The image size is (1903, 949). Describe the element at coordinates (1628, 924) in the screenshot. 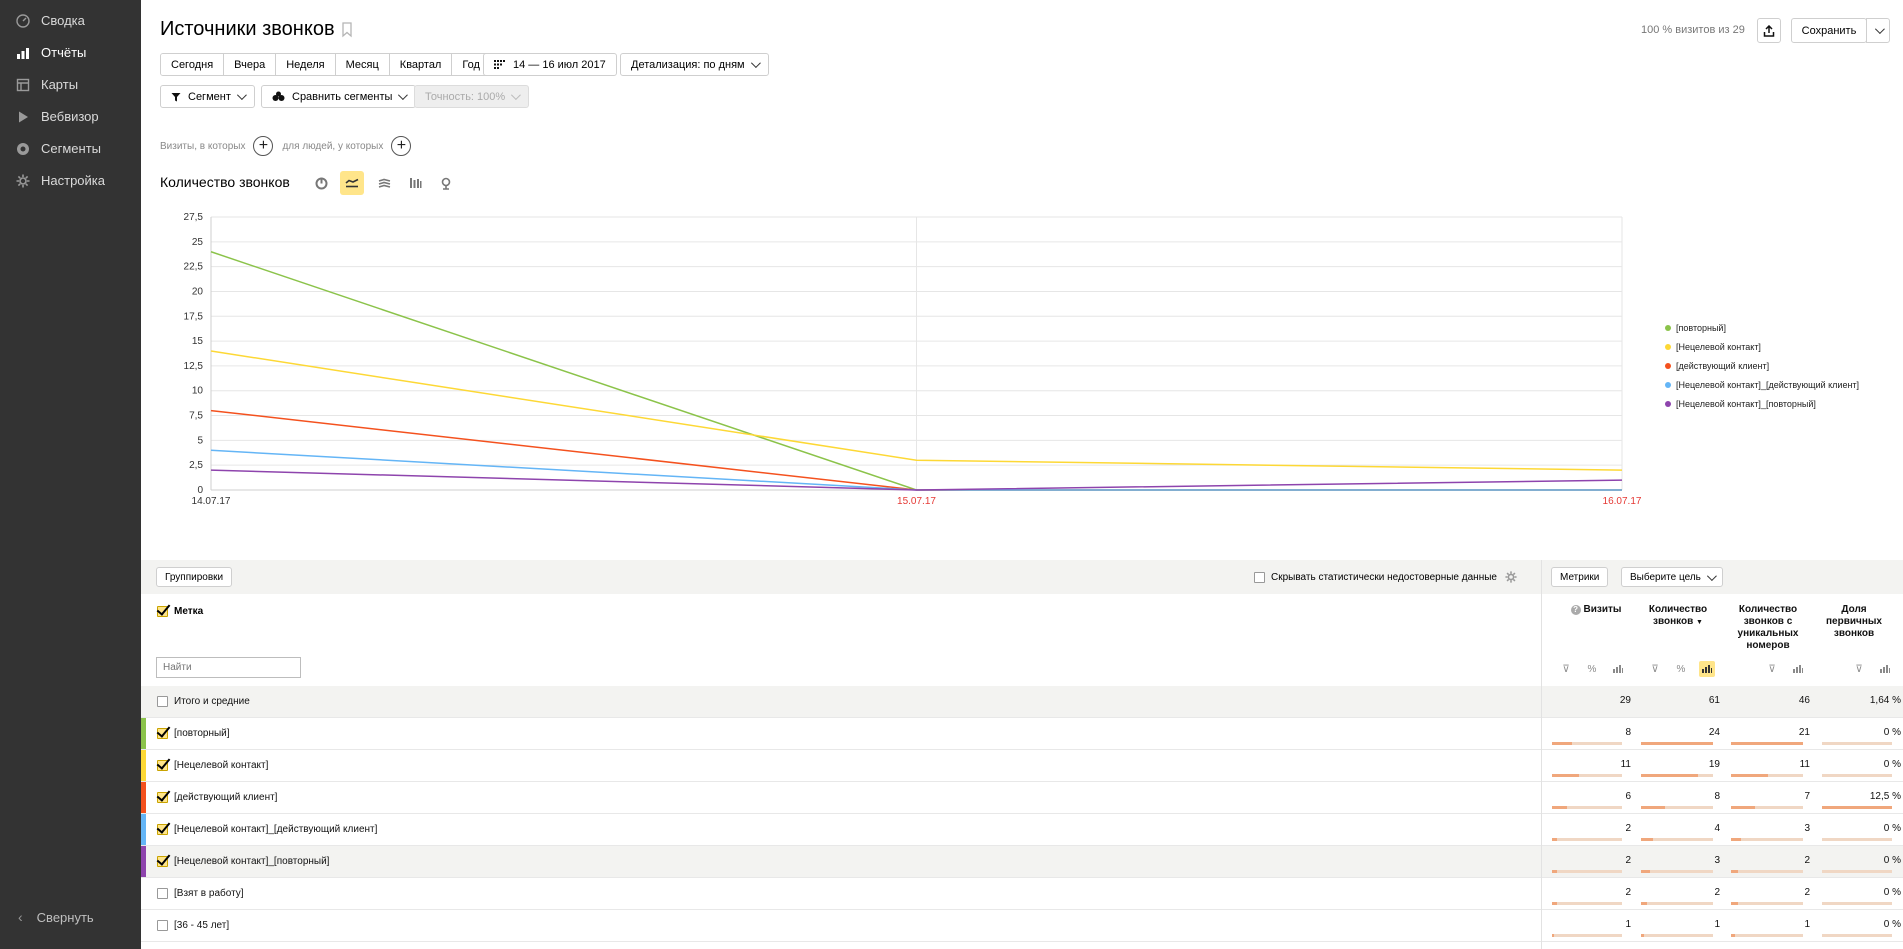

I see `row-value: 1` at that location.